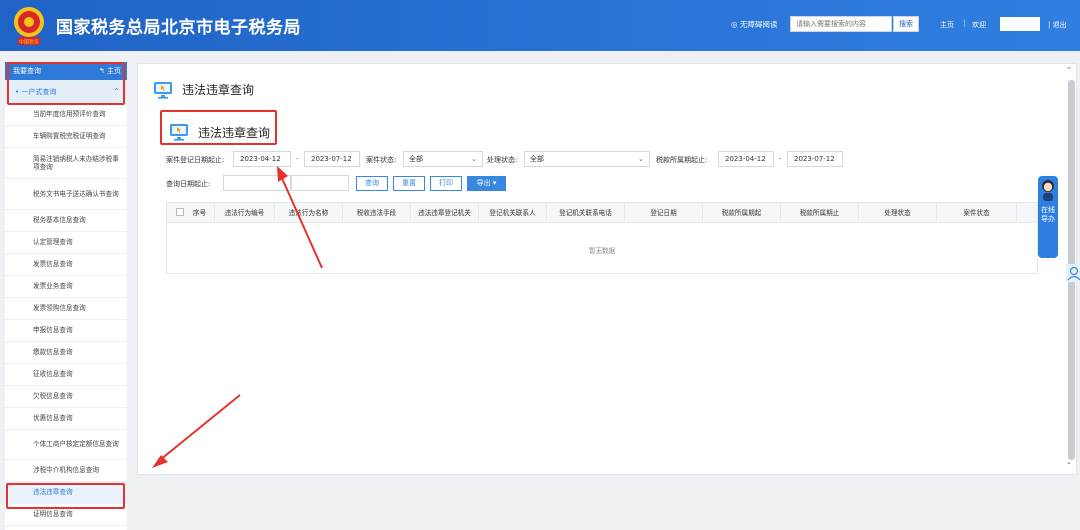 The height and width of the screenshot is (530, 1080). Describe the element at coordinates (1069, 70) in the screenshot. I see `scroll-up-arrow-icon: ⌃` at that location.